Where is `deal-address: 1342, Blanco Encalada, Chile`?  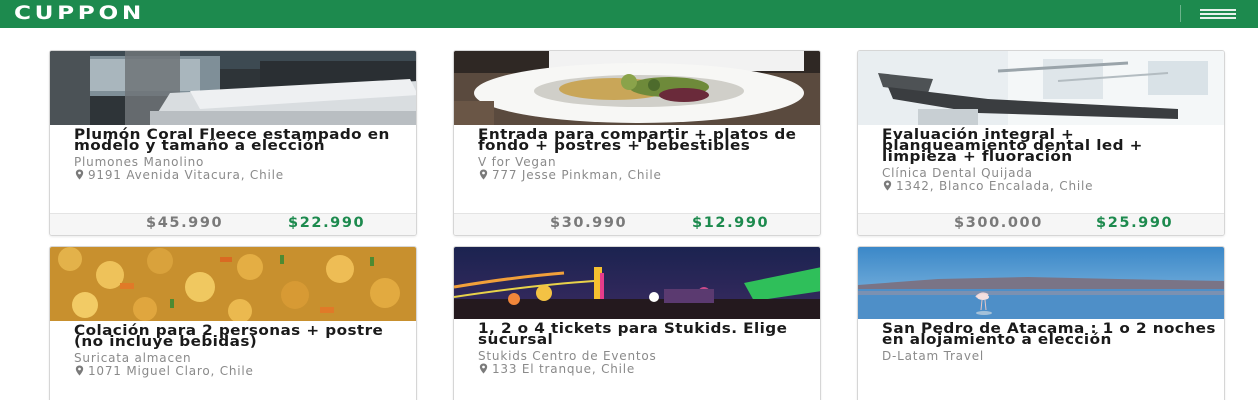 deal-address: 1342, Blanco Encalada, Chile is located at coordinates (1041, 186).